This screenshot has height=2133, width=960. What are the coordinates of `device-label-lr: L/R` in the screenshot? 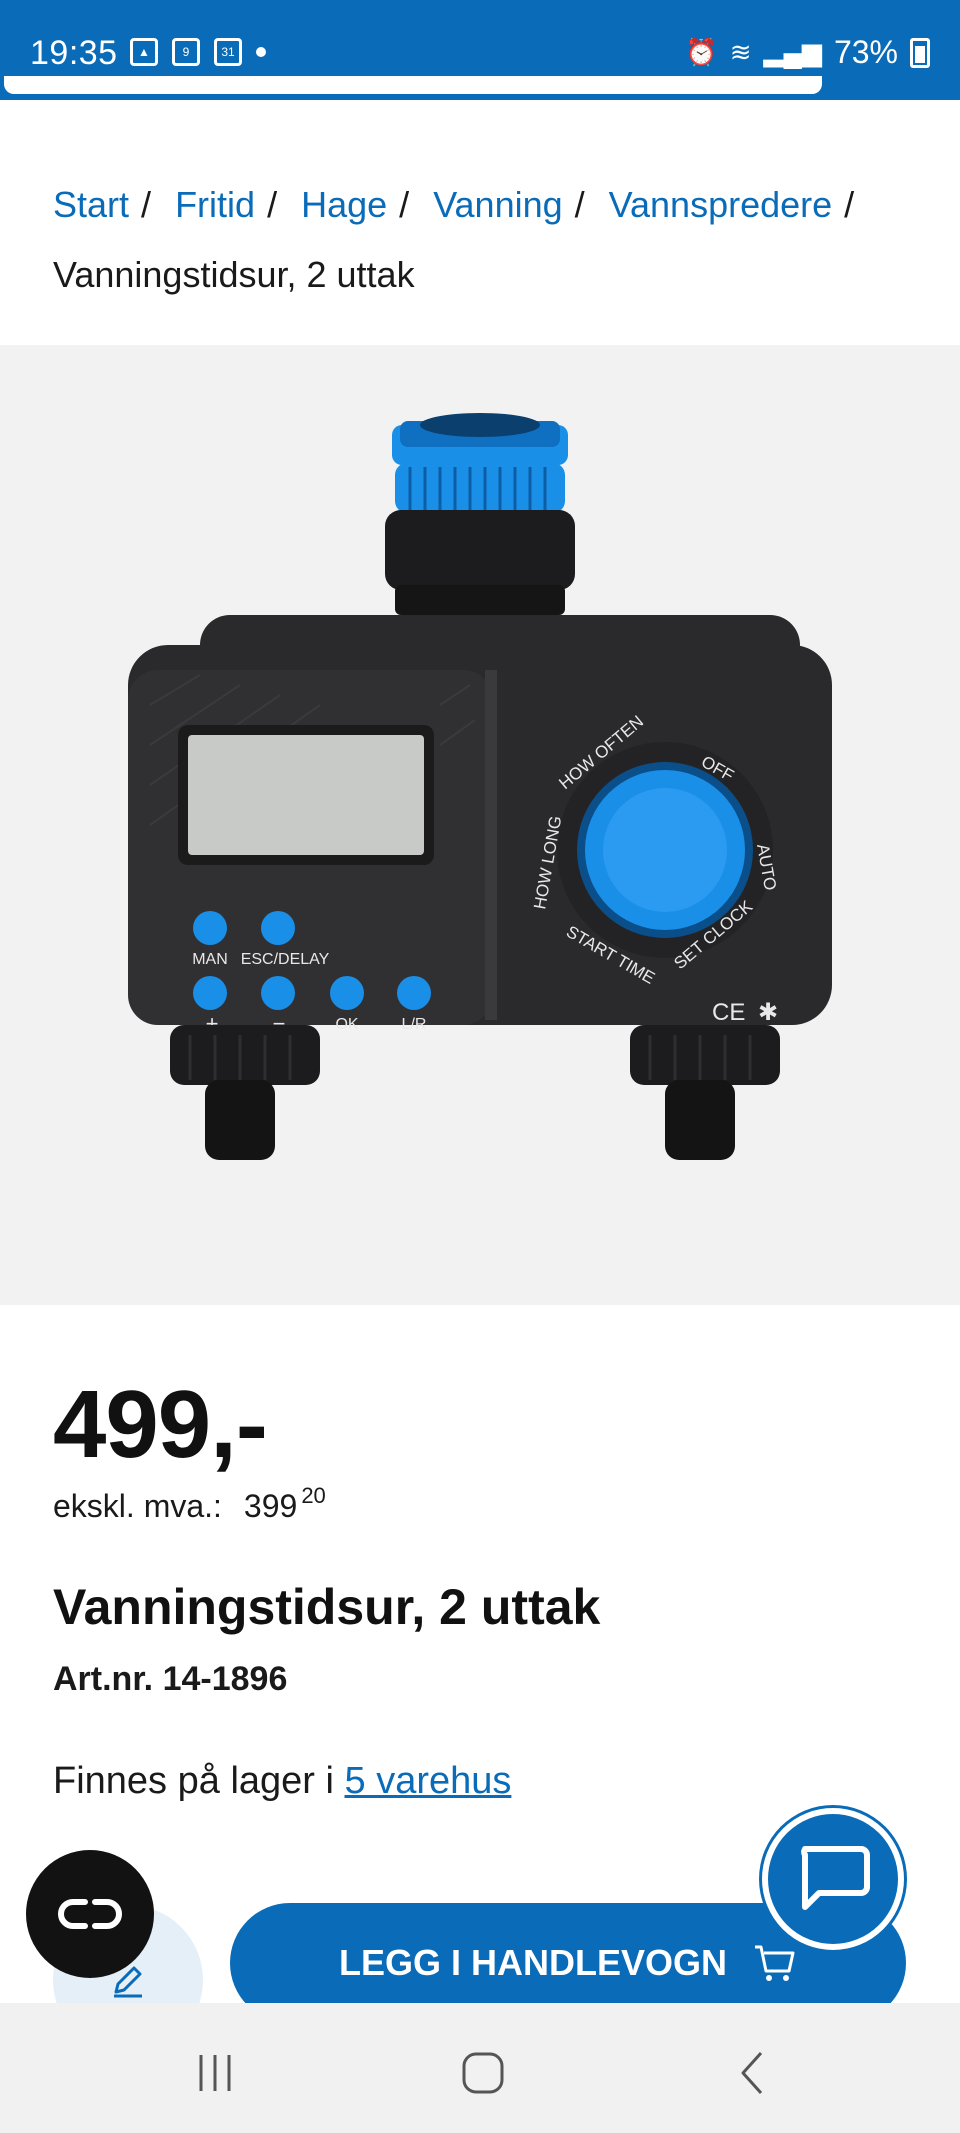 It's located at (414, 1024).